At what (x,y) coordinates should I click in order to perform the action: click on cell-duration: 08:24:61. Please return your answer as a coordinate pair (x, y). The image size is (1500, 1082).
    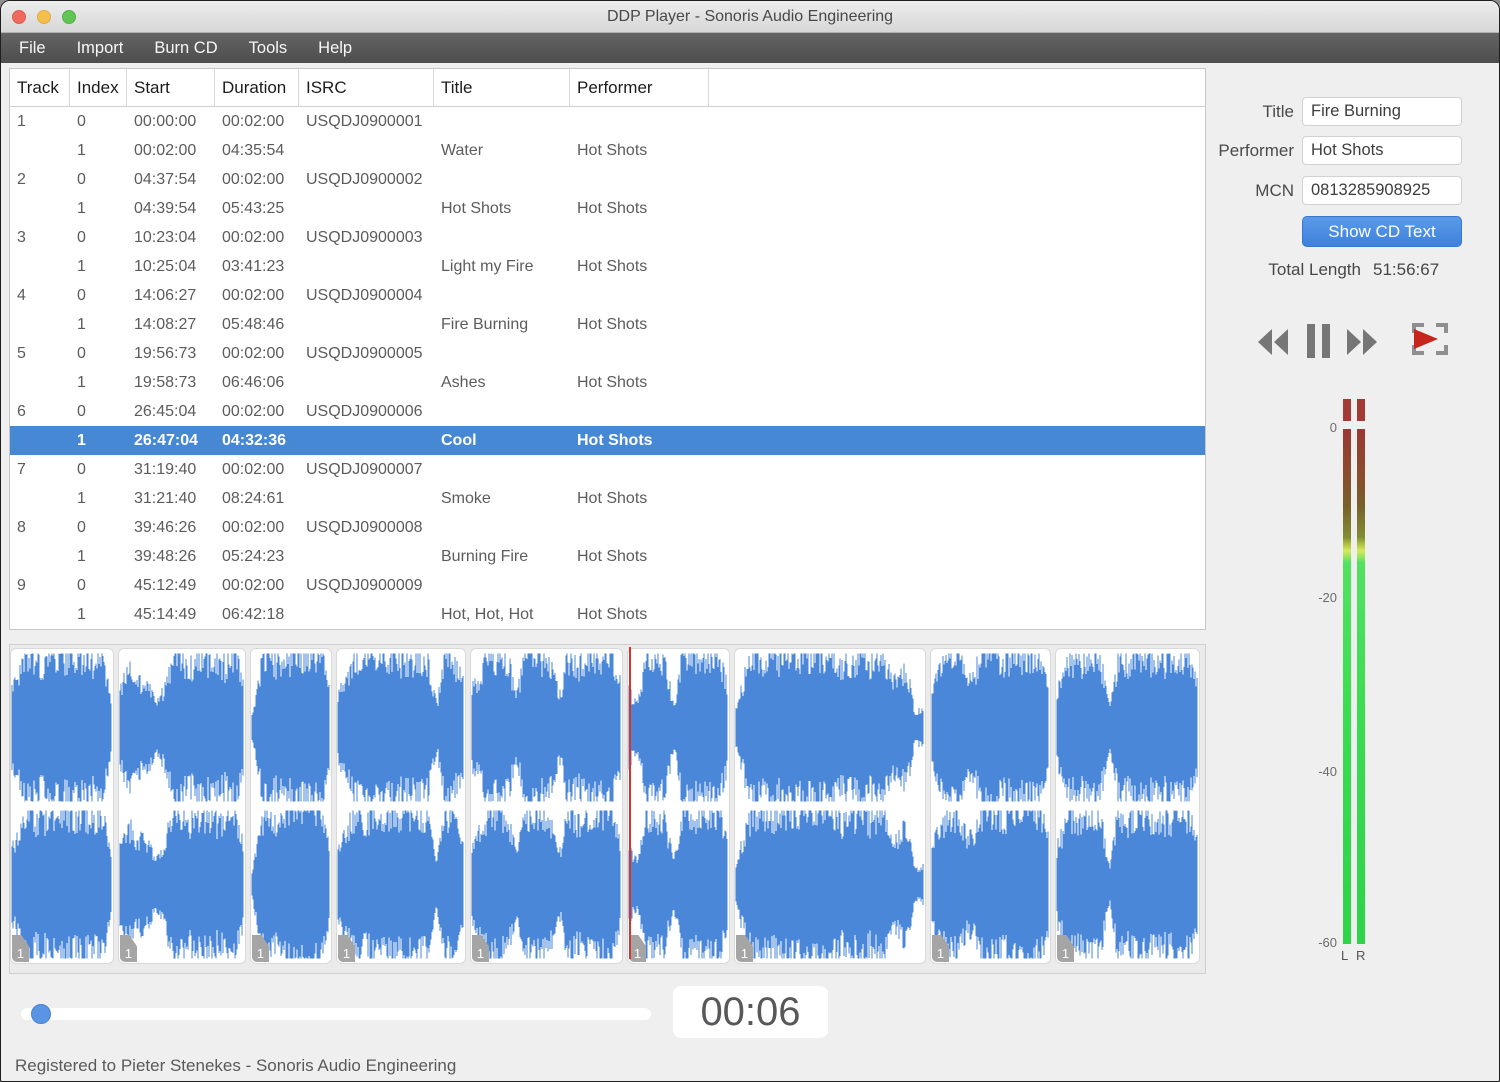
    Looking at the image, I should click on (253, 498).